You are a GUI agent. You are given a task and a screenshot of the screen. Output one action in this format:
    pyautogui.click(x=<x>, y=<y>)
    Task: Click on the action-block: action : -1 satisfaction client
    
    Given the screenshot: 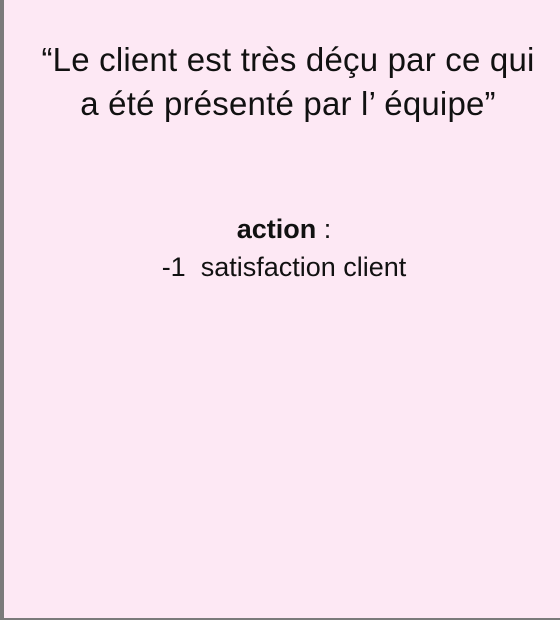 What is the action you would take?
    pyautogui.click(x=282, y=248)
    